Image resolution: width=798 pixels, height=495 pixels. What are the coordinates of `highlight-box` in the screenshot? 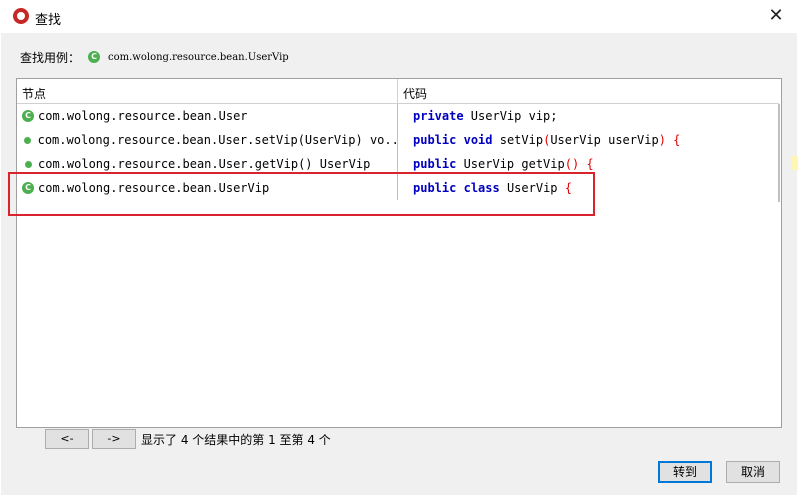 It's located at (301, 194).